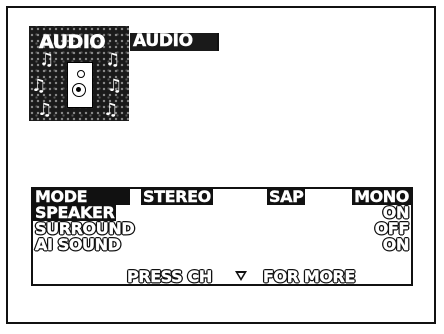 This screenshot has height=334, width=444. Describe the element at coordinates (241, 276) in the screenshot. I see `triangle-down-icon` at that location.